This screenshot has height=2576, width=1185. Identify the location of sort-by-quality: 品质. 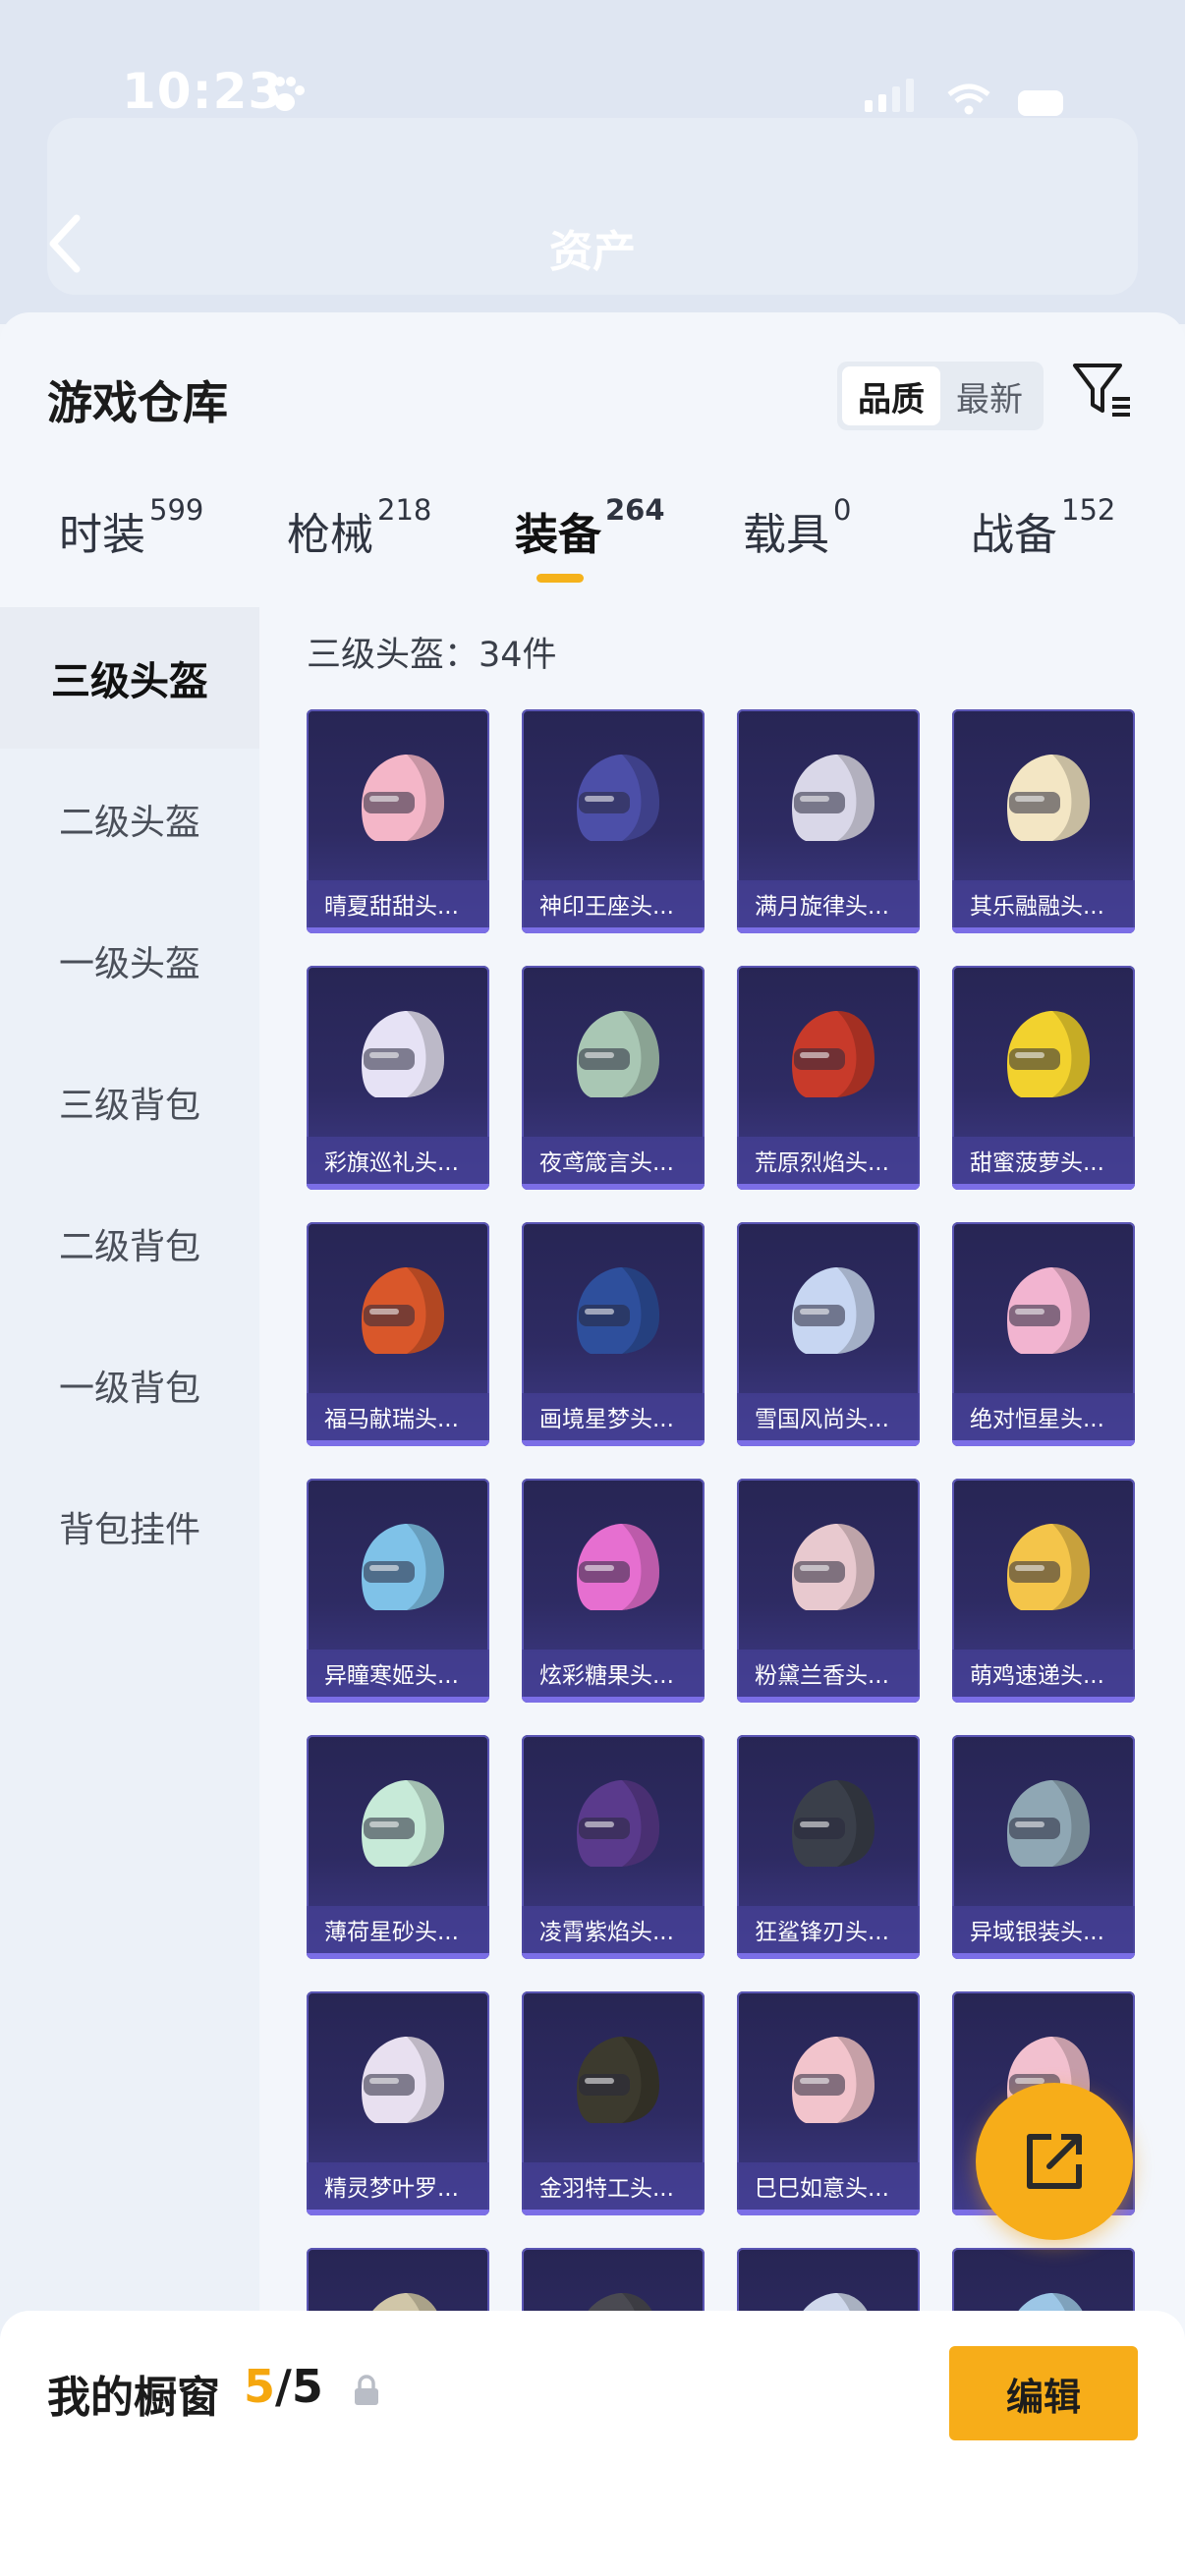
(891, 395).